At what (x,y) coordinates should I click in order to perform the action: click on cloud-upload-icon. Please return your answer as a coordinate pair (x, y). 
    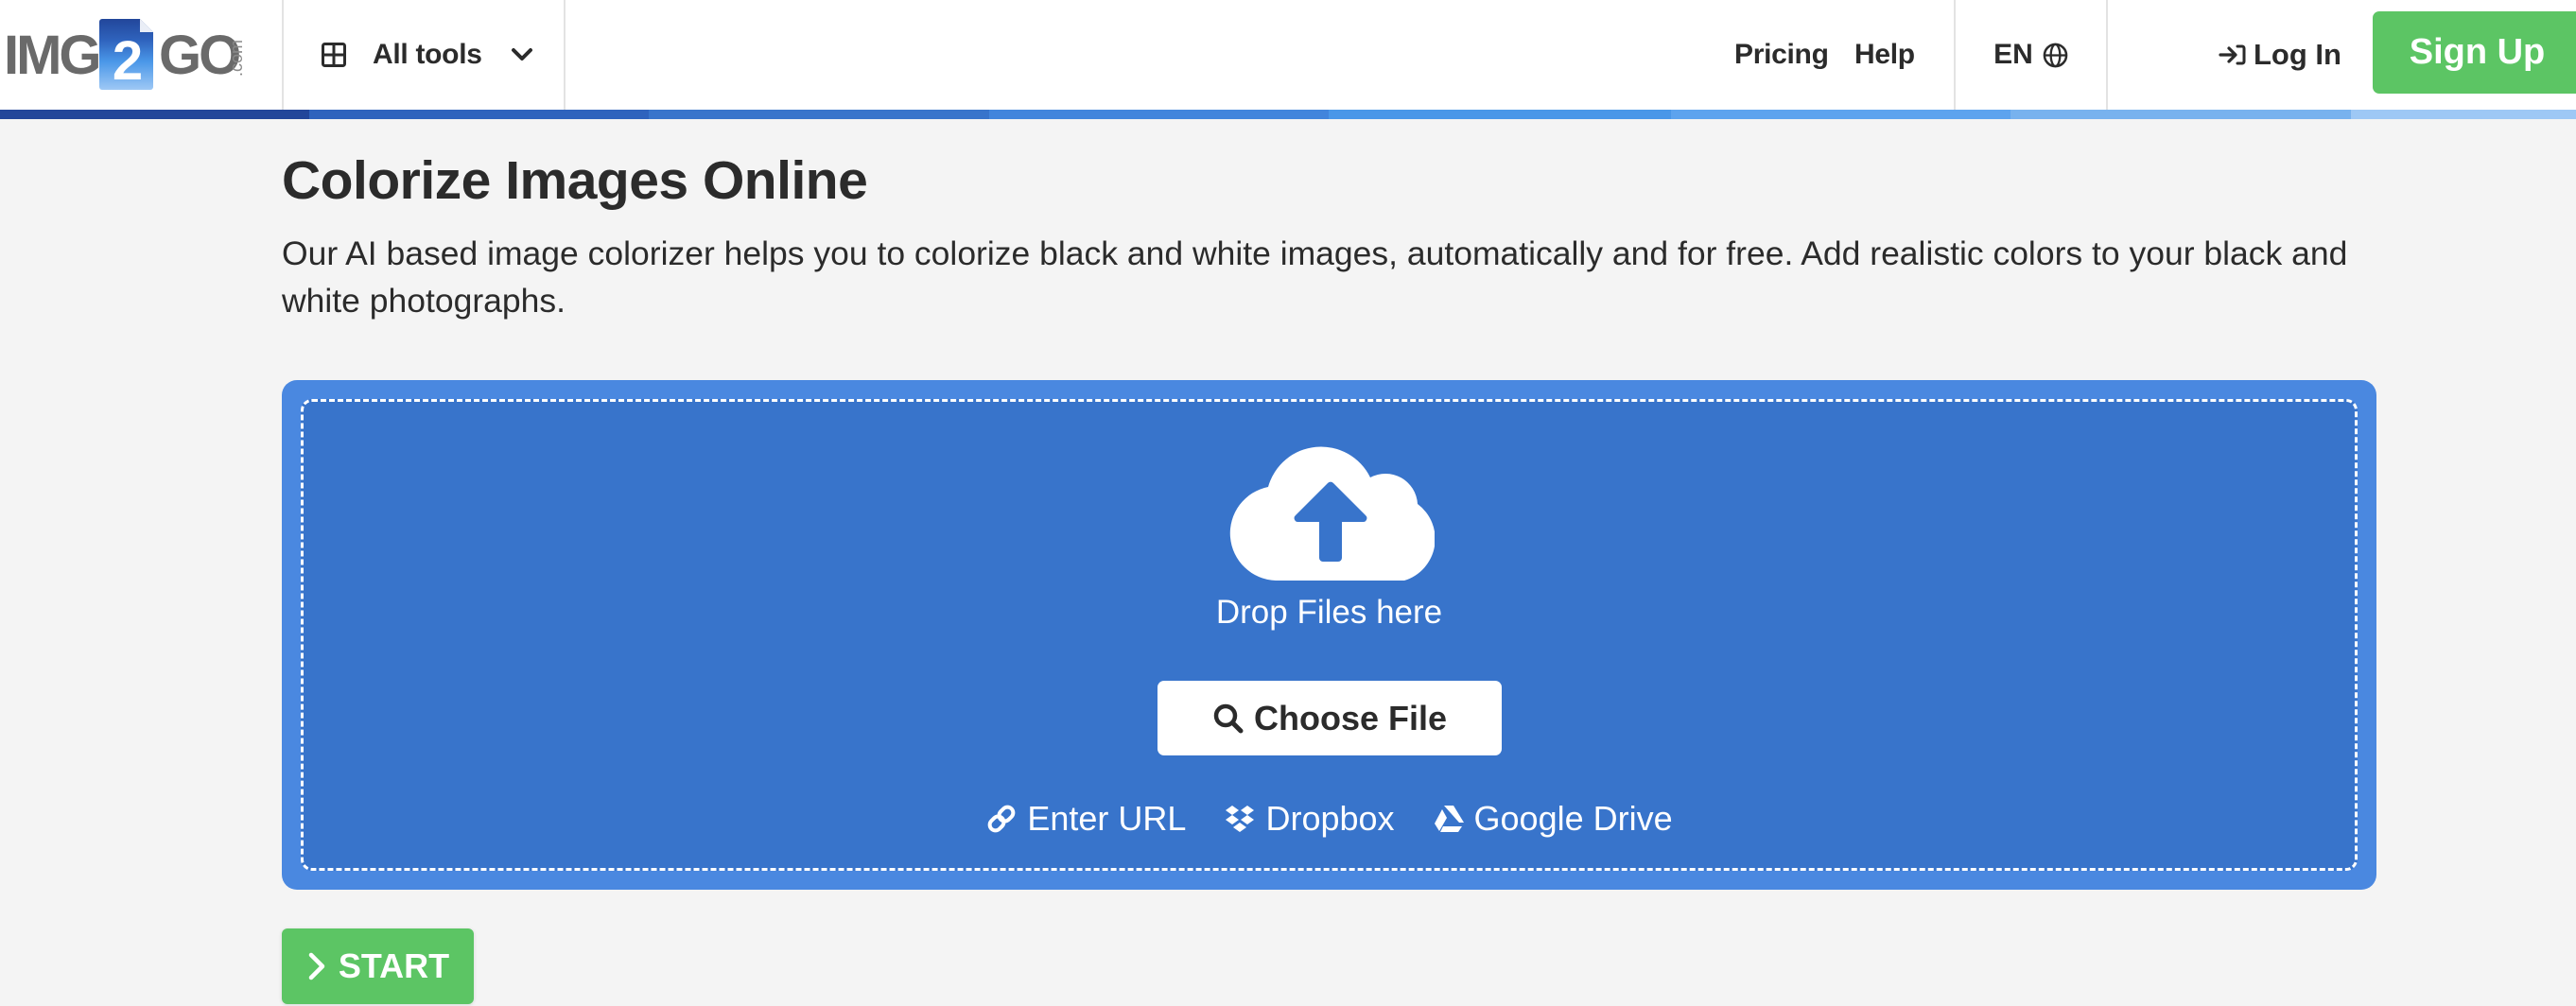
    Looking at the image, I should click on (1332, 513).